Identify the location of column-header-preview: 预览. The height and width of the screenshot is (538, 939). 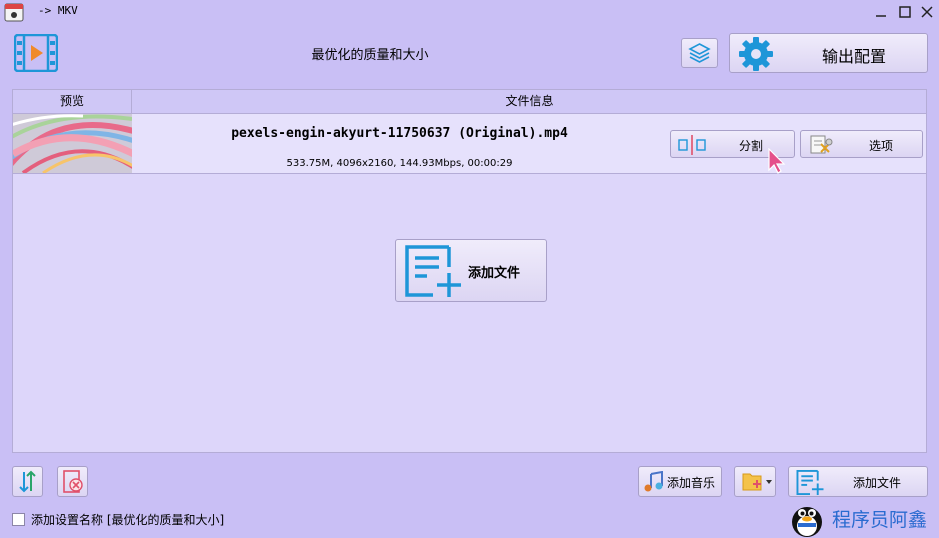
(72, 101).